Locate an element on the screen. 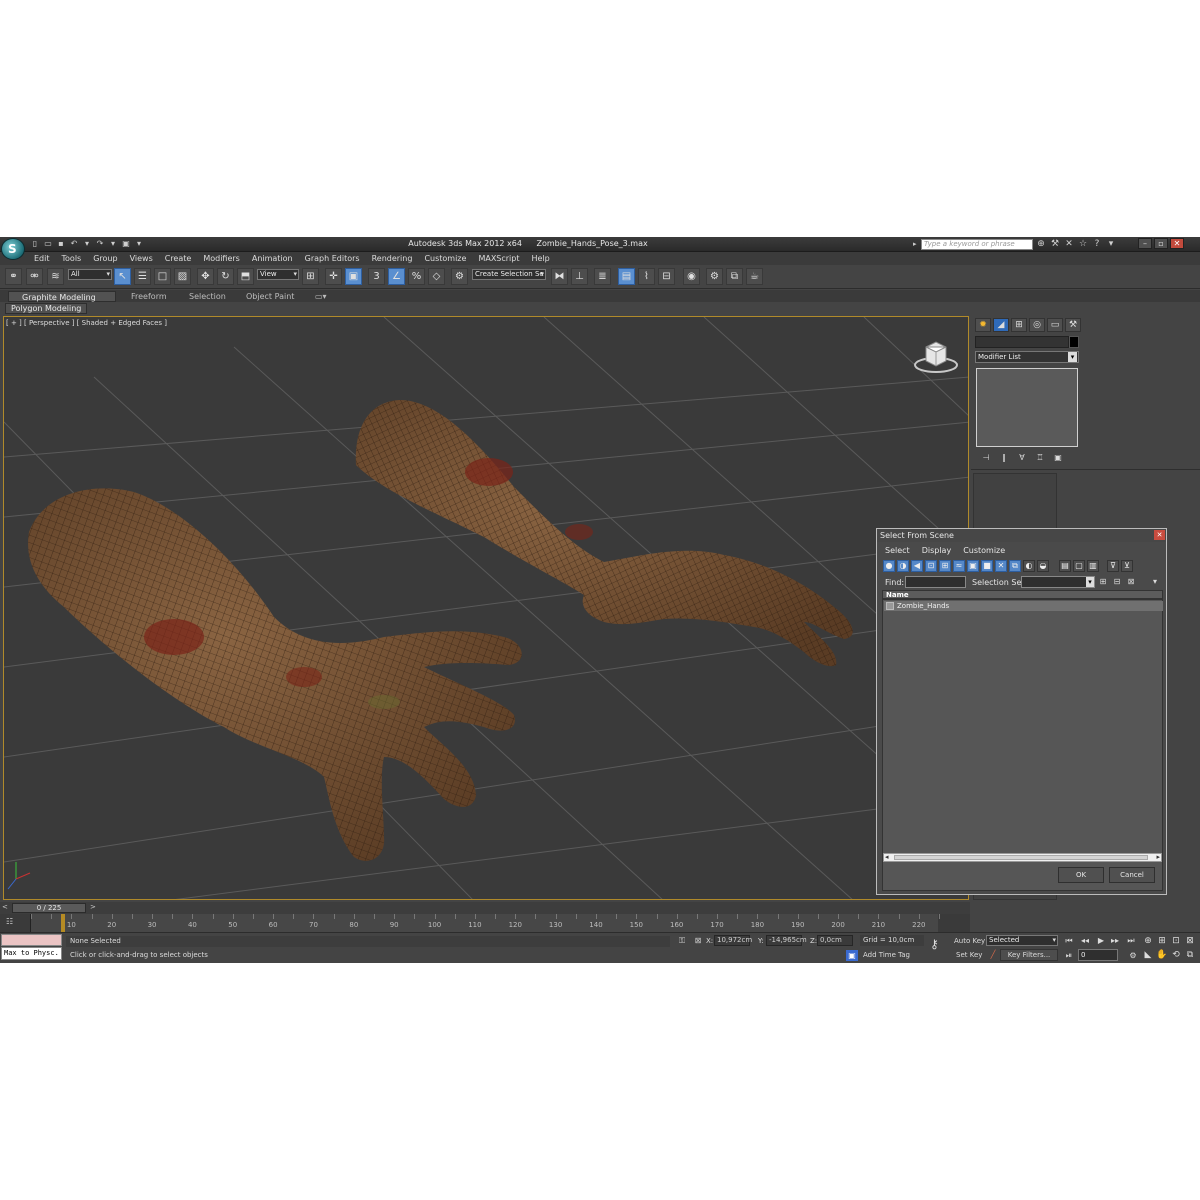 The width and height of the screenshot is (1200, 1200). menu-tools: Tools is located at coordinates (72, 259).